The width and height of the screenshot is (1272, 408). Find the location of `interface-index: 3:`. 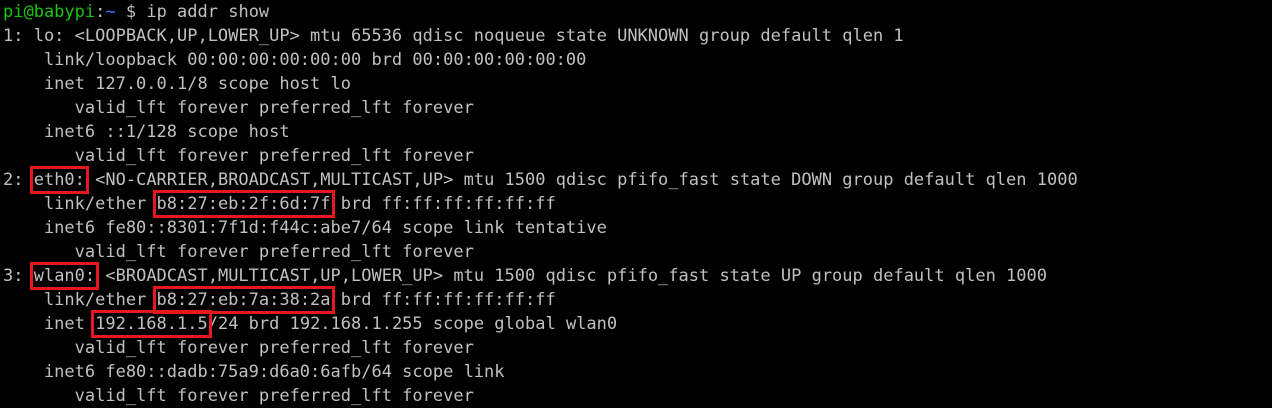

interface-index: 3: is located at coordinates (18, 276).